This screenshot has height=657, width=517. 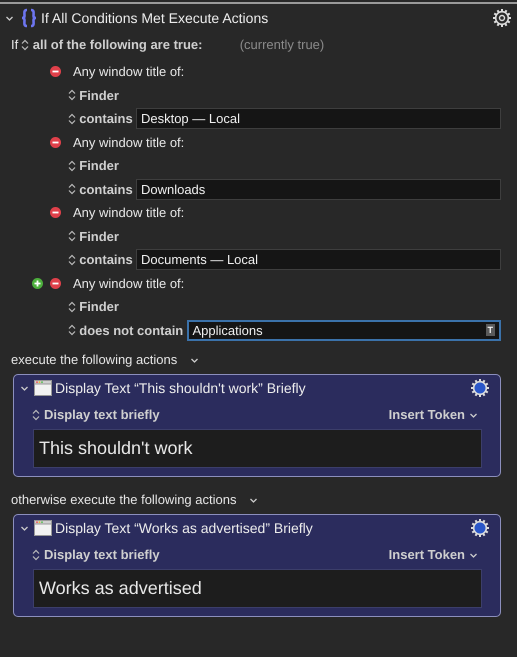 I want to click on text-field: Documents — Local, so click(x=318, y=259).